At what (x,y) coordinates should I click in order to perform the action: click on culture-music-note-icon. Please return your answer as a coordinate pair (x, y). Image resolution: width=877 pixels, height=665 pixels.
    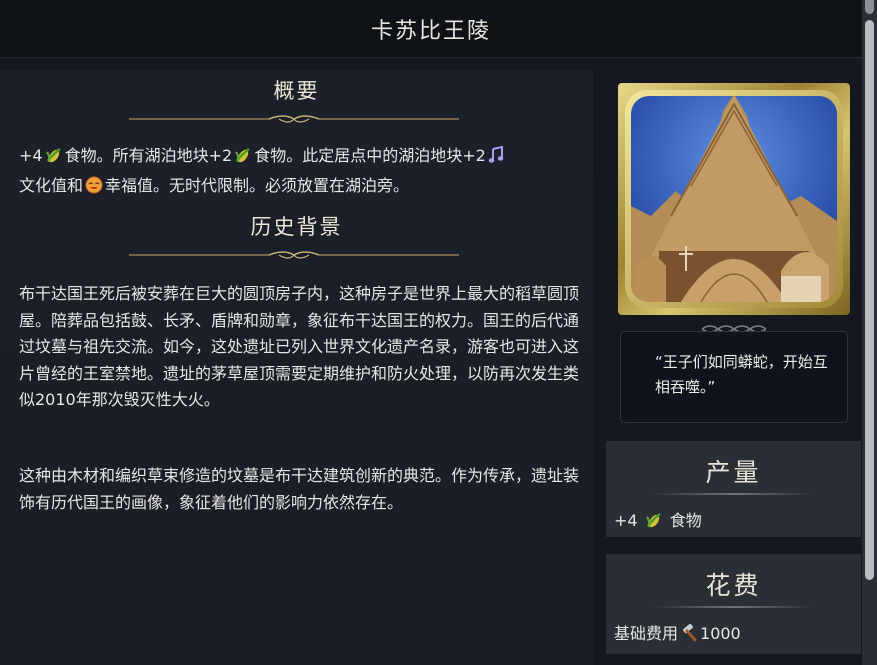
    Looking at the image, I should click on (496, 159).